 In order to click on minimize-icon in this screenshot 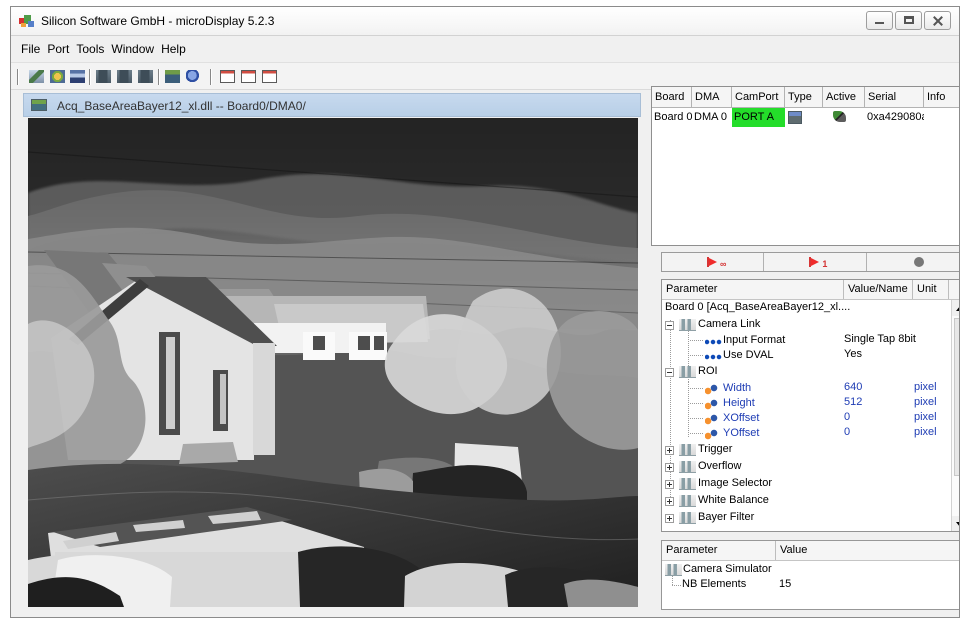, I will do `click(879, 23)`.